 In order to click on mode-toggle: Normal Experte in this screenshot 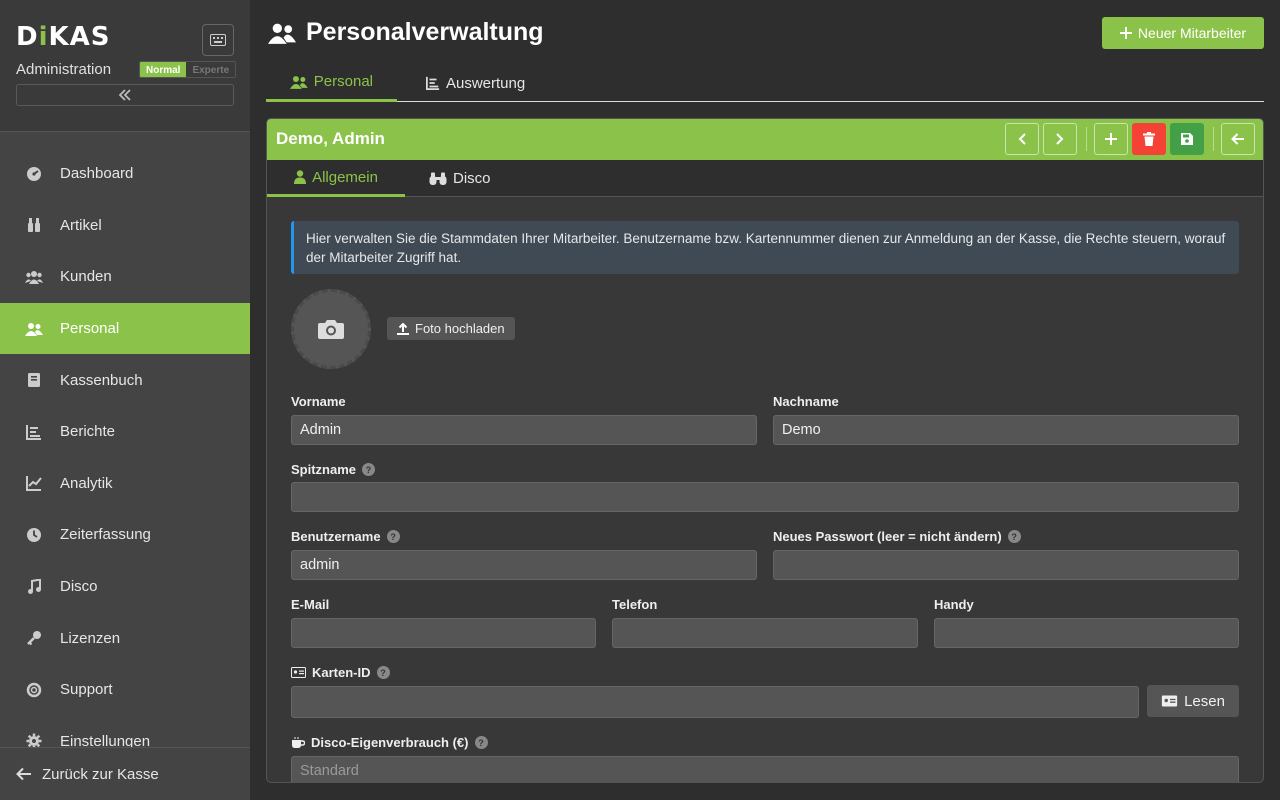, I will do `click(188, 69)`.